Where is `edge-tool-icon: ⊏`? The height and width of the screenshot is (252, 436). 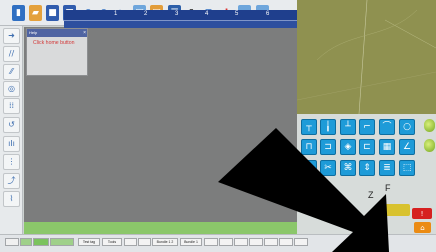
edge-tool-icon: ⊏ is located at coordinates (367, 147).